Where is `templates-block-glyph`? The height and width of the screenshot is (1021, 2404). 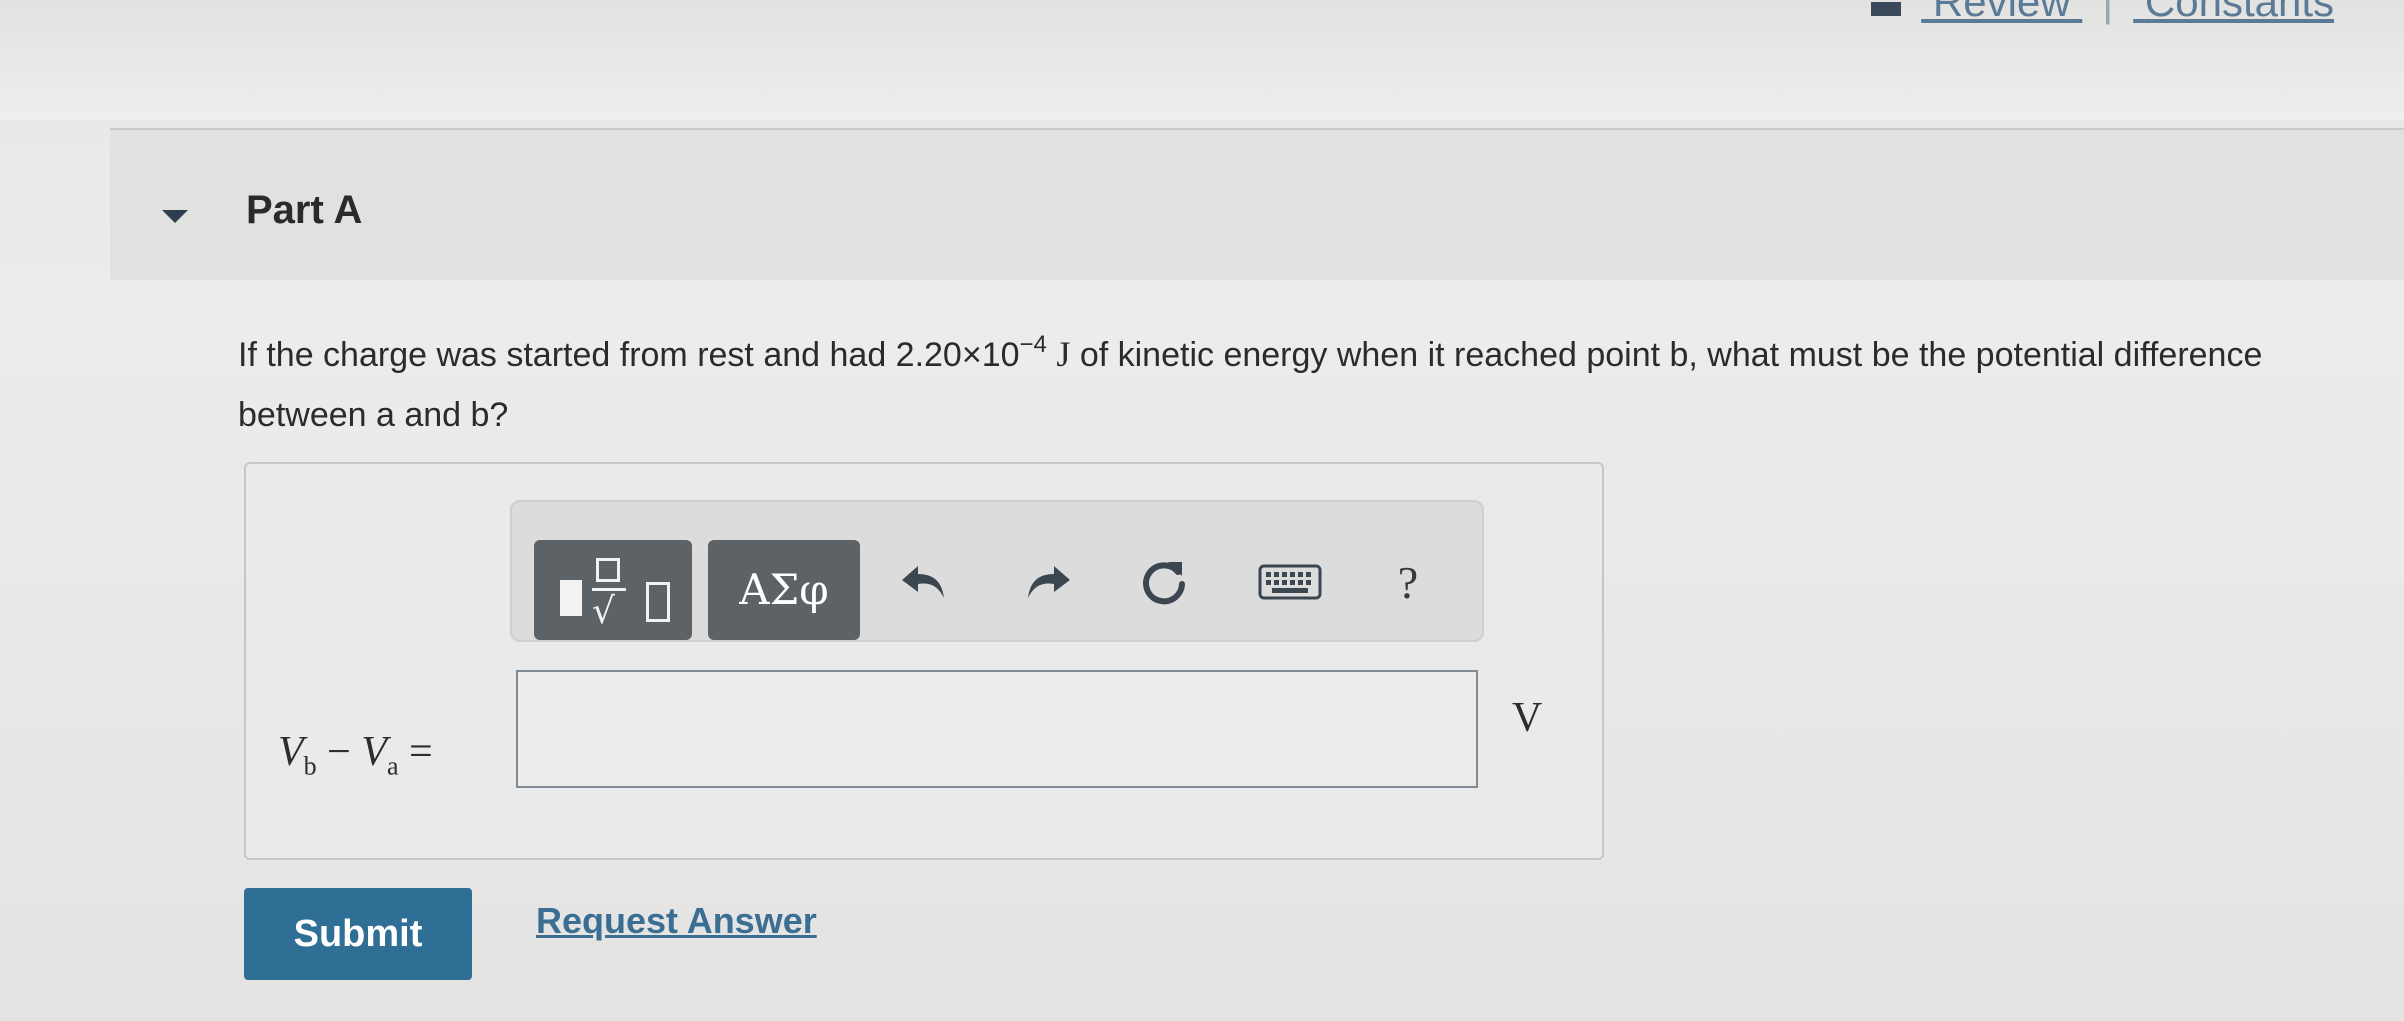
templates-block-glyph is located at coordinates (571, 598).